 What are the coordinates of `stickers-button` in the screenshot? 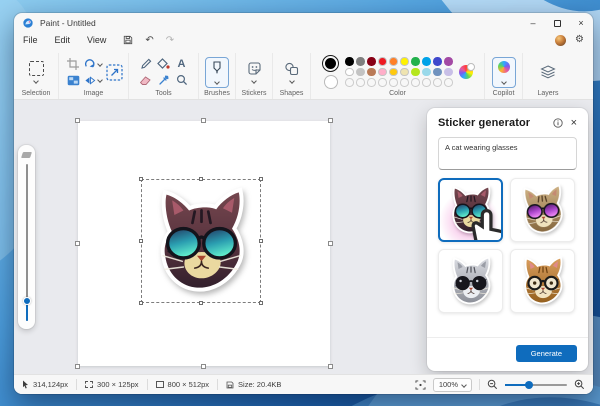 It's located at (254, 72).